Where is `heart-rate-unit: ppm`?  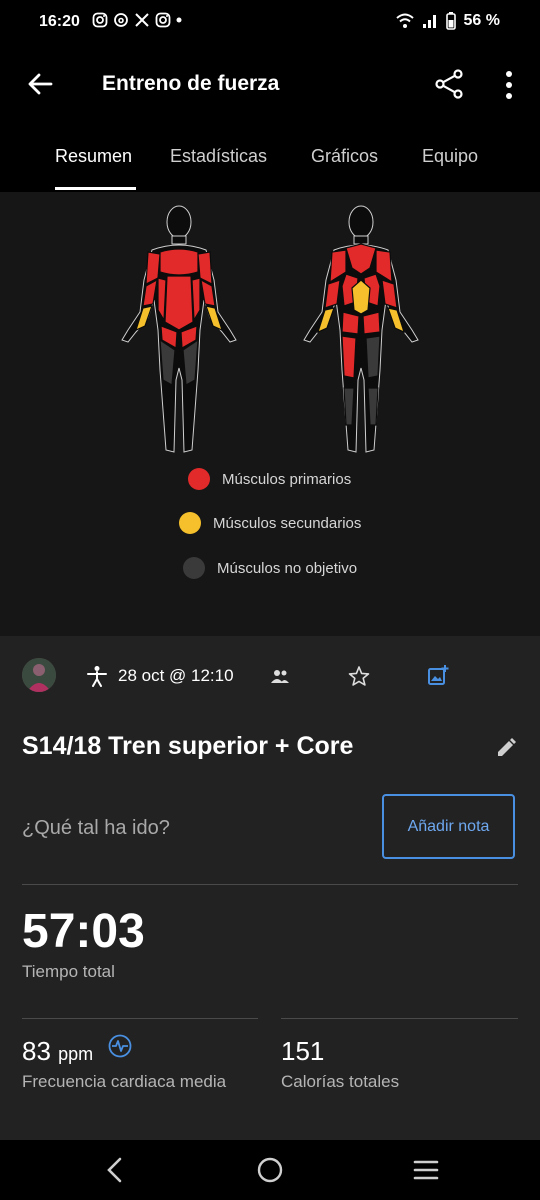
heart-rate-unit: ppm is located at coordinates (76, 1054).